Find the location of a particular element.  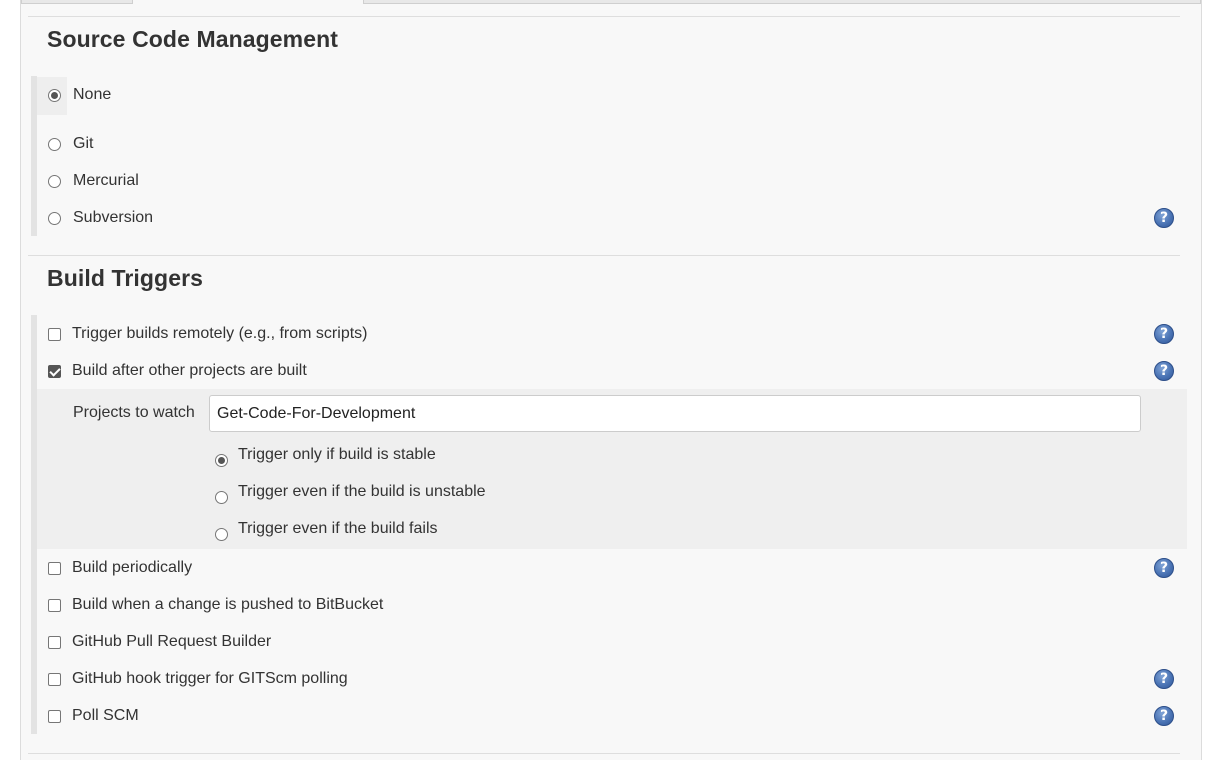

trigger-stable-option: Trigger only if build is stable is located at coordinates (325, 457).